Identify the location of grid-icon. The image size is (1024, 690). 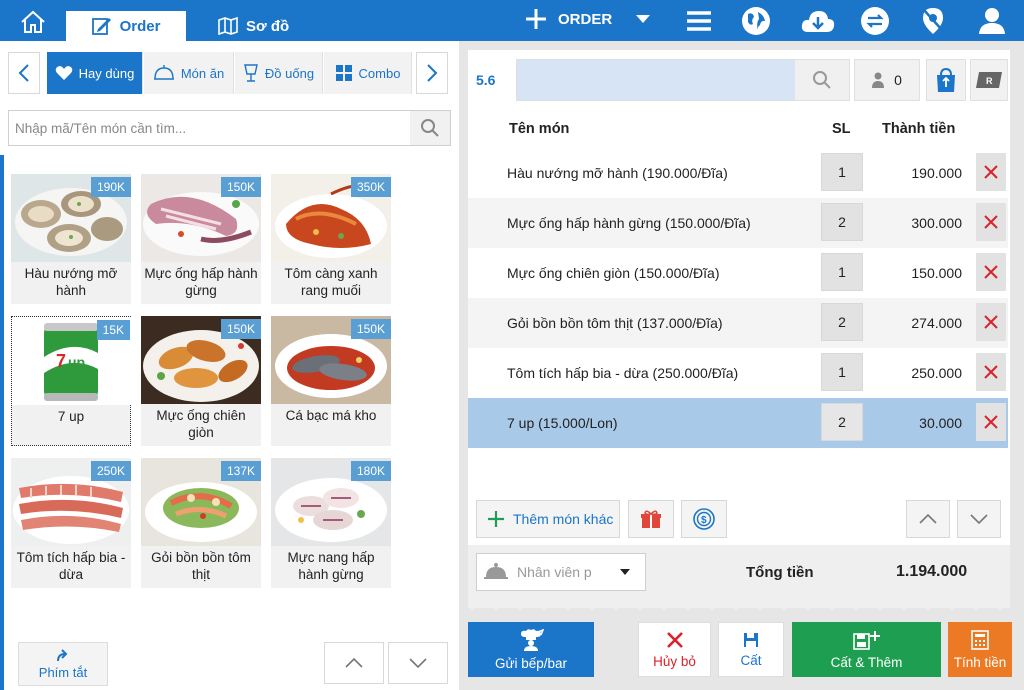
(343, 73).